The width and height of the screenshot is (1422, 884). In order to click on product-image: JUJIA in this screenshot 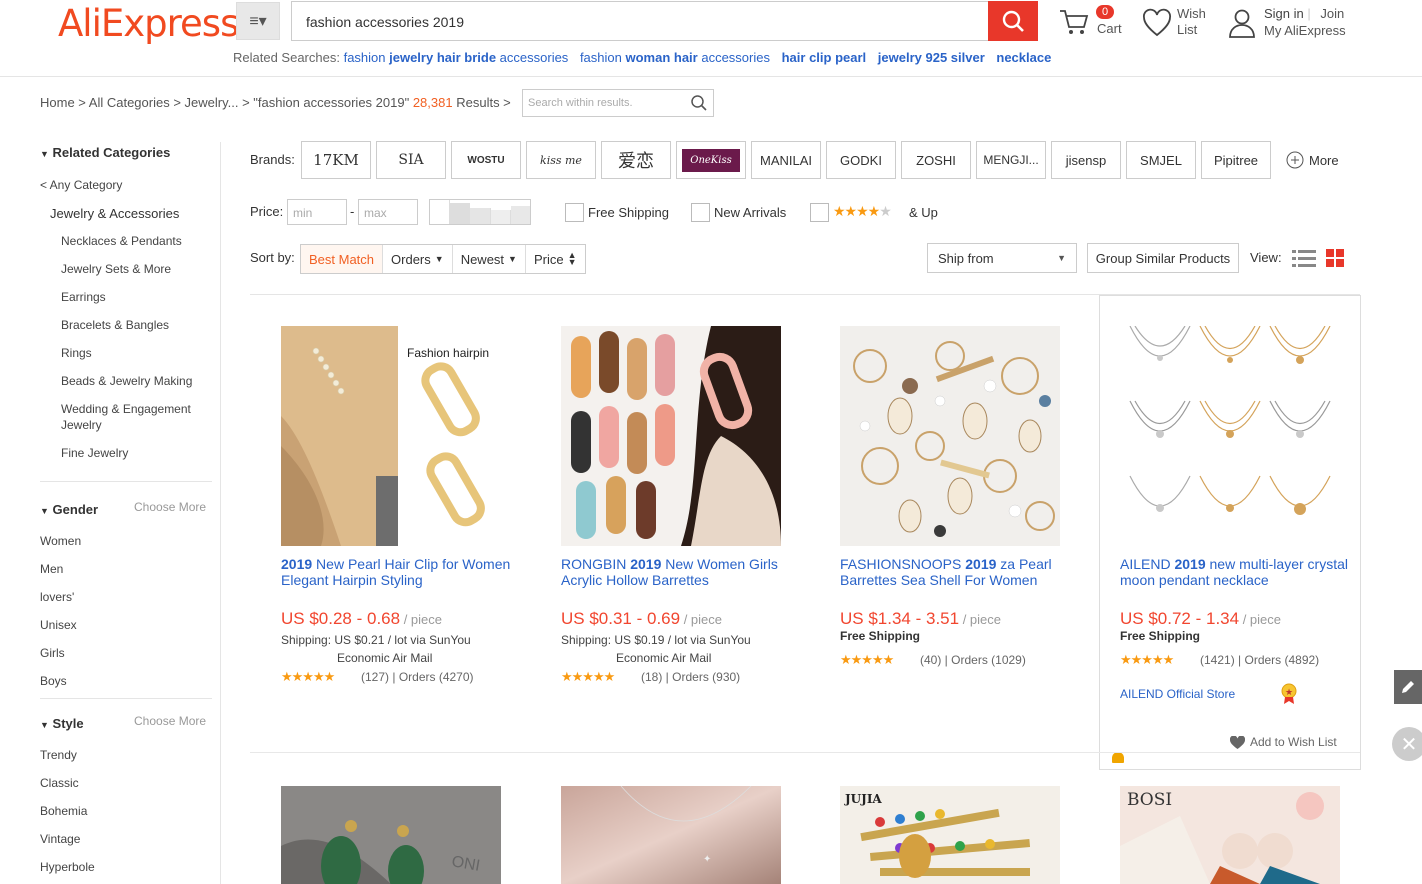, I will do `click(950, 835)`.